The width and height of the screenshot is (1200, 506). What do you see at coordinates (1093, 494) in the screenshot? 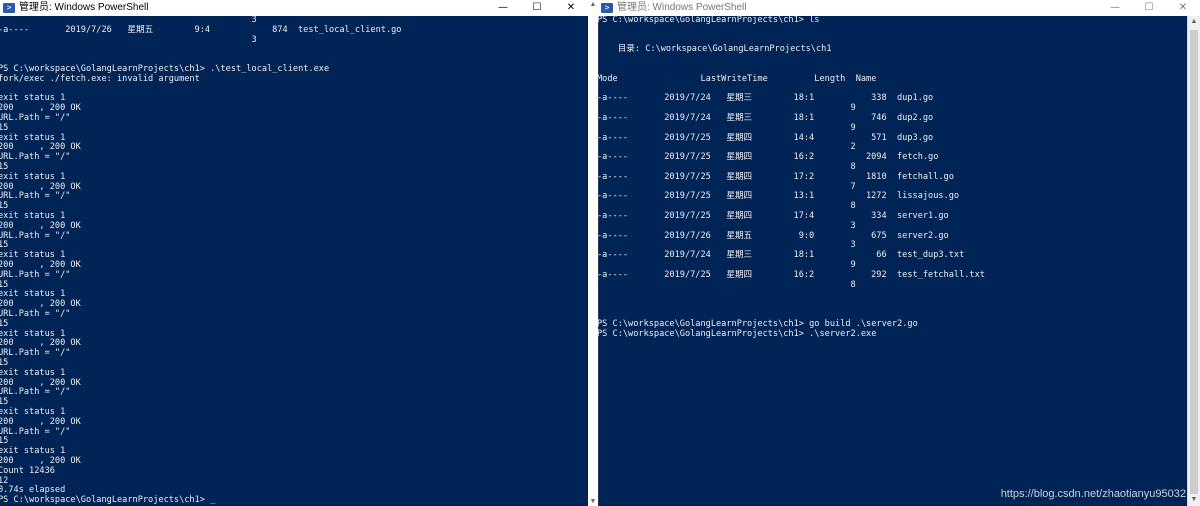
I see `watermark: https://blog.csdn.net/zhaotianyu95032` at bounding box center [1093, 494].